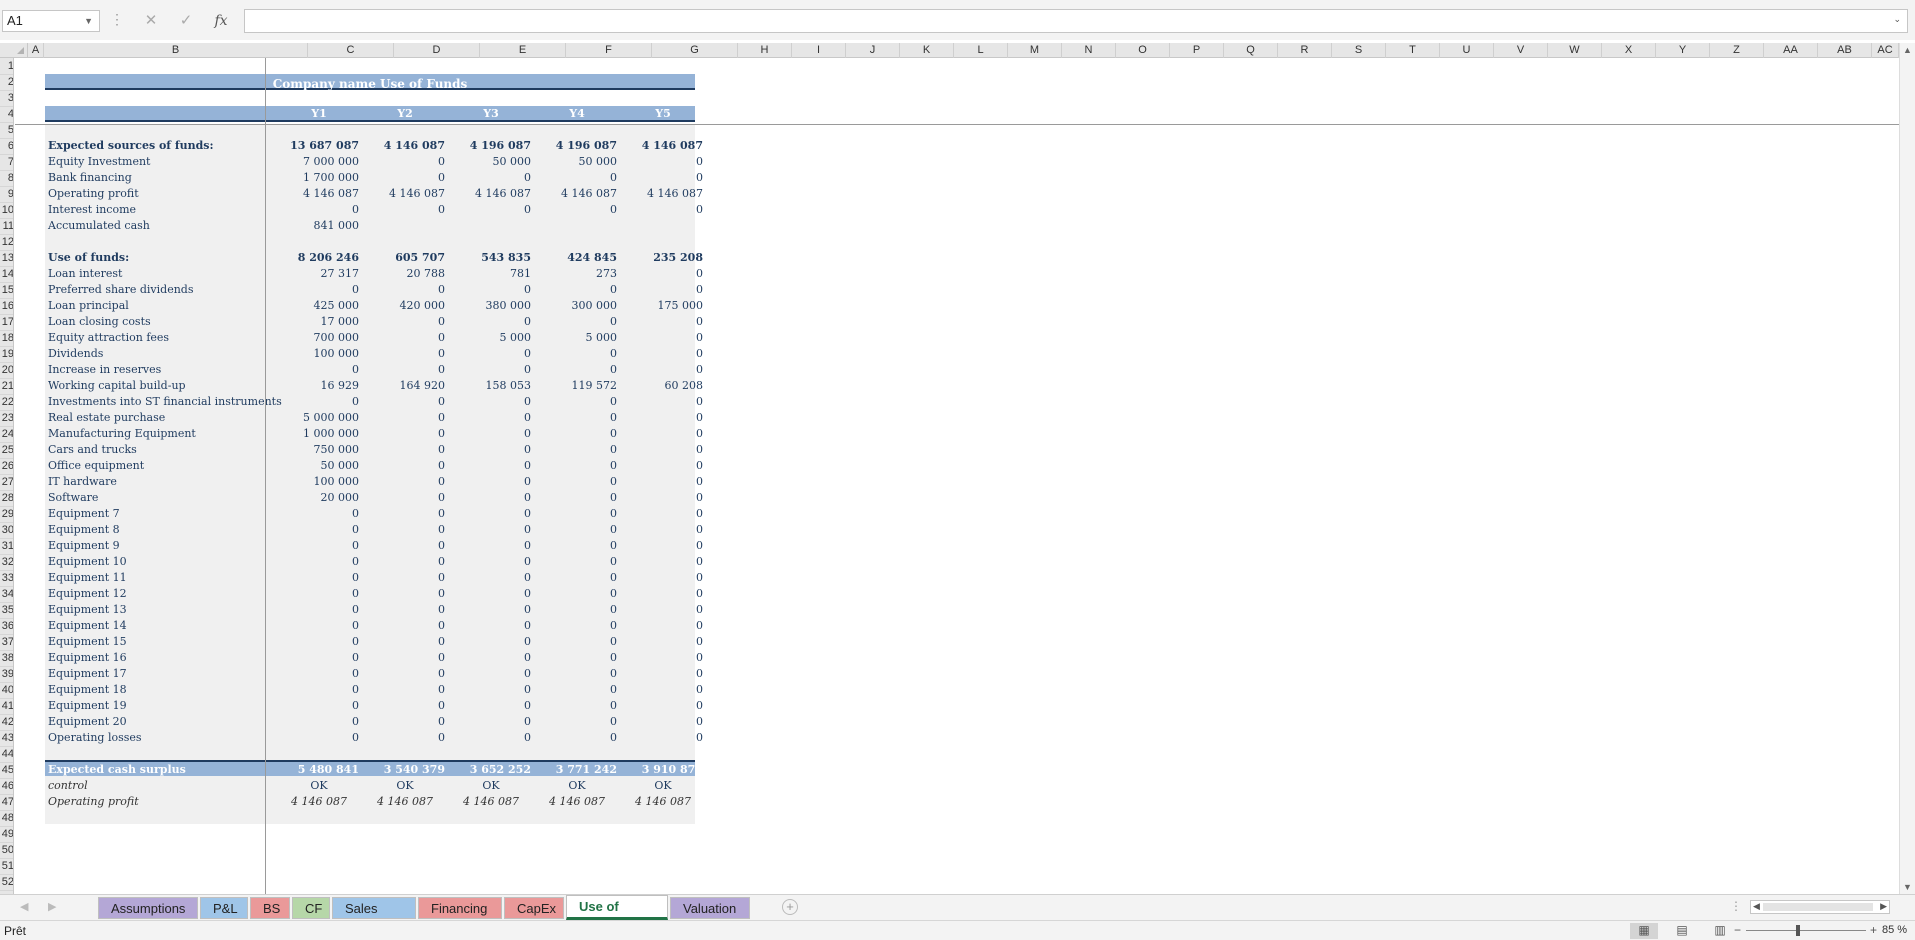  Describe the element at coordinates (405, 386) in the screenshot. I see `value-cell: 164 920` at that location.